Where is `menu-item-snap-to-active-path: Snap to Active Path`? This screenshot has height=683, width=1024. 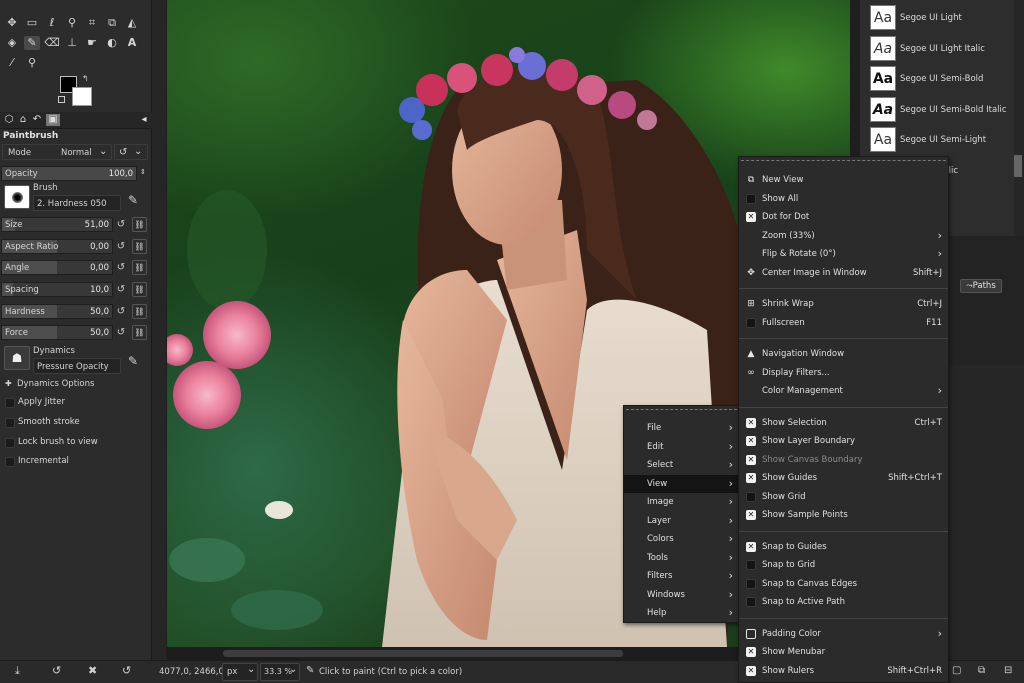
menu-item-snap-to-active-path: Snap to Active Path is located at coordinates (843, 602).